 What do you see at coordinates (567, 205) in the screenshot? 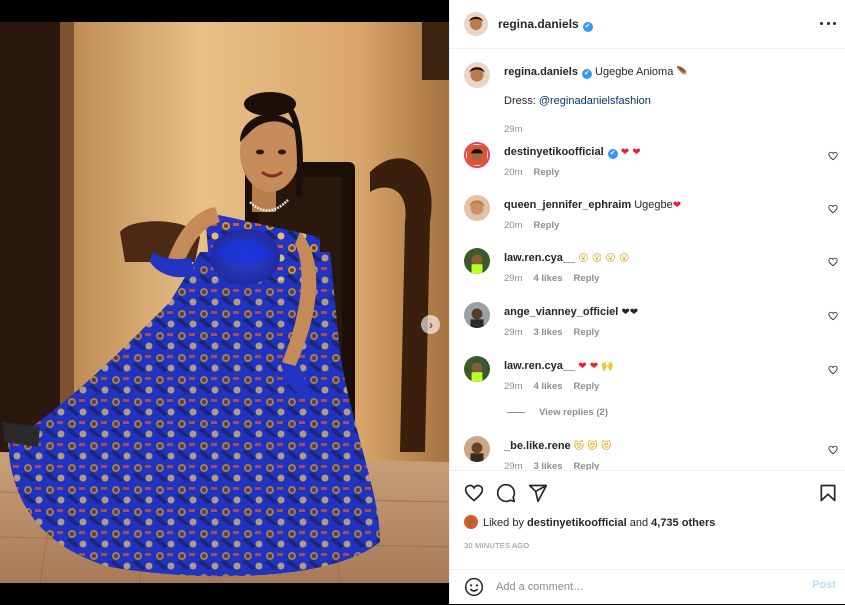
I see `comment-username: queen_jennifer_ephraim` at bounding box center [567, 205].